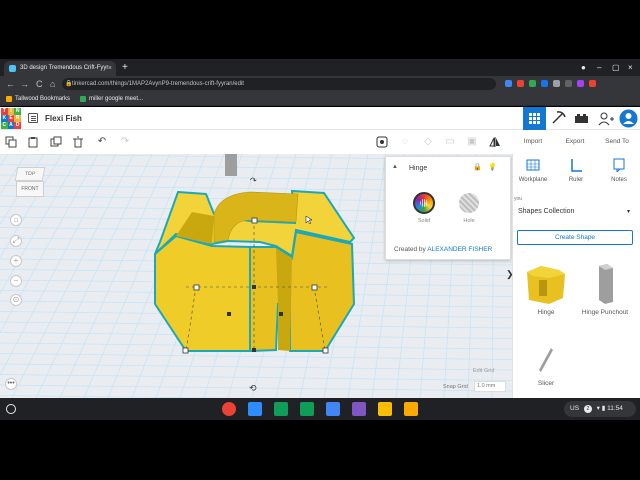 Image resolution: width=640 pixels, height=480 pixels. What do you see at coordinates (599, 67) in the screenshot?
I see `minimize-button: –` at bounding box center [599, 67].